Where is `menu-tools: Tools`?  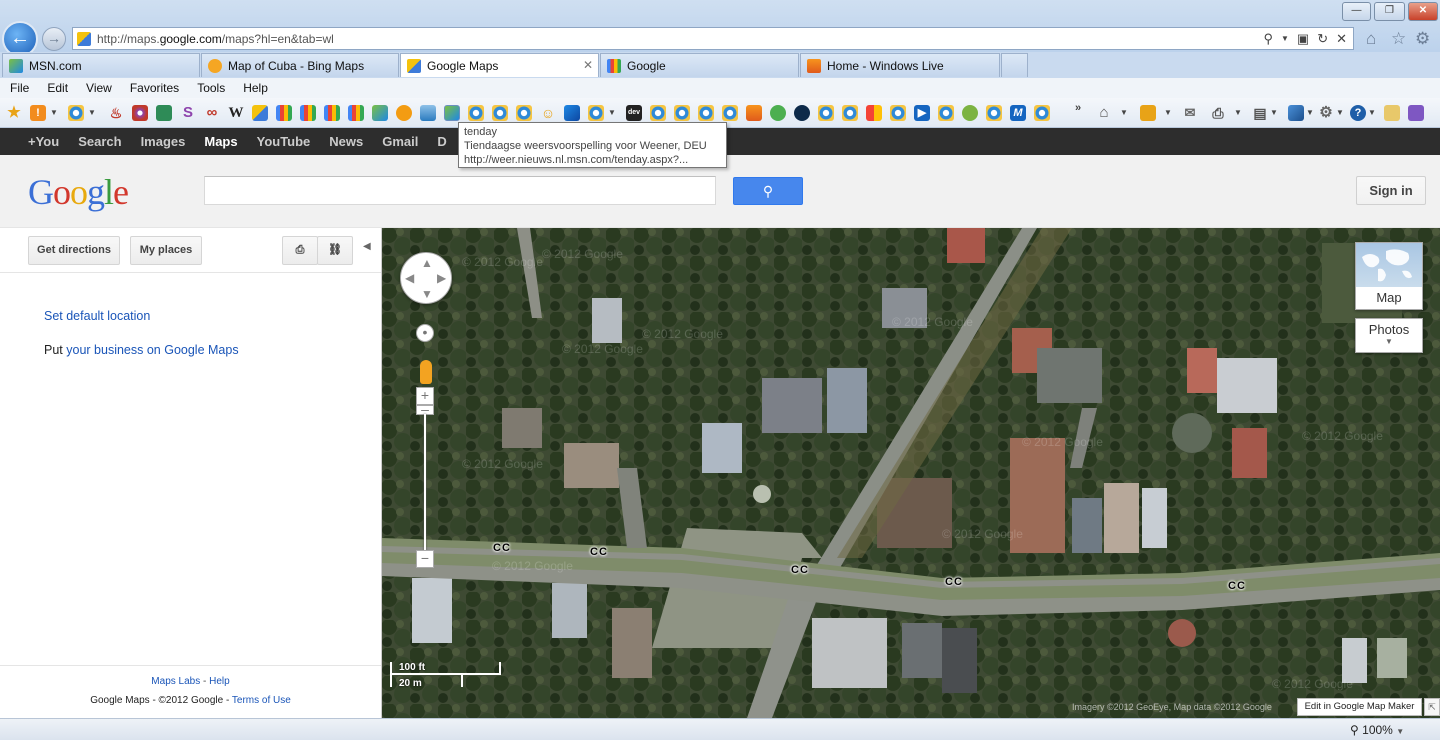 menu-tools: Tools is located at coordinates (211, 88).